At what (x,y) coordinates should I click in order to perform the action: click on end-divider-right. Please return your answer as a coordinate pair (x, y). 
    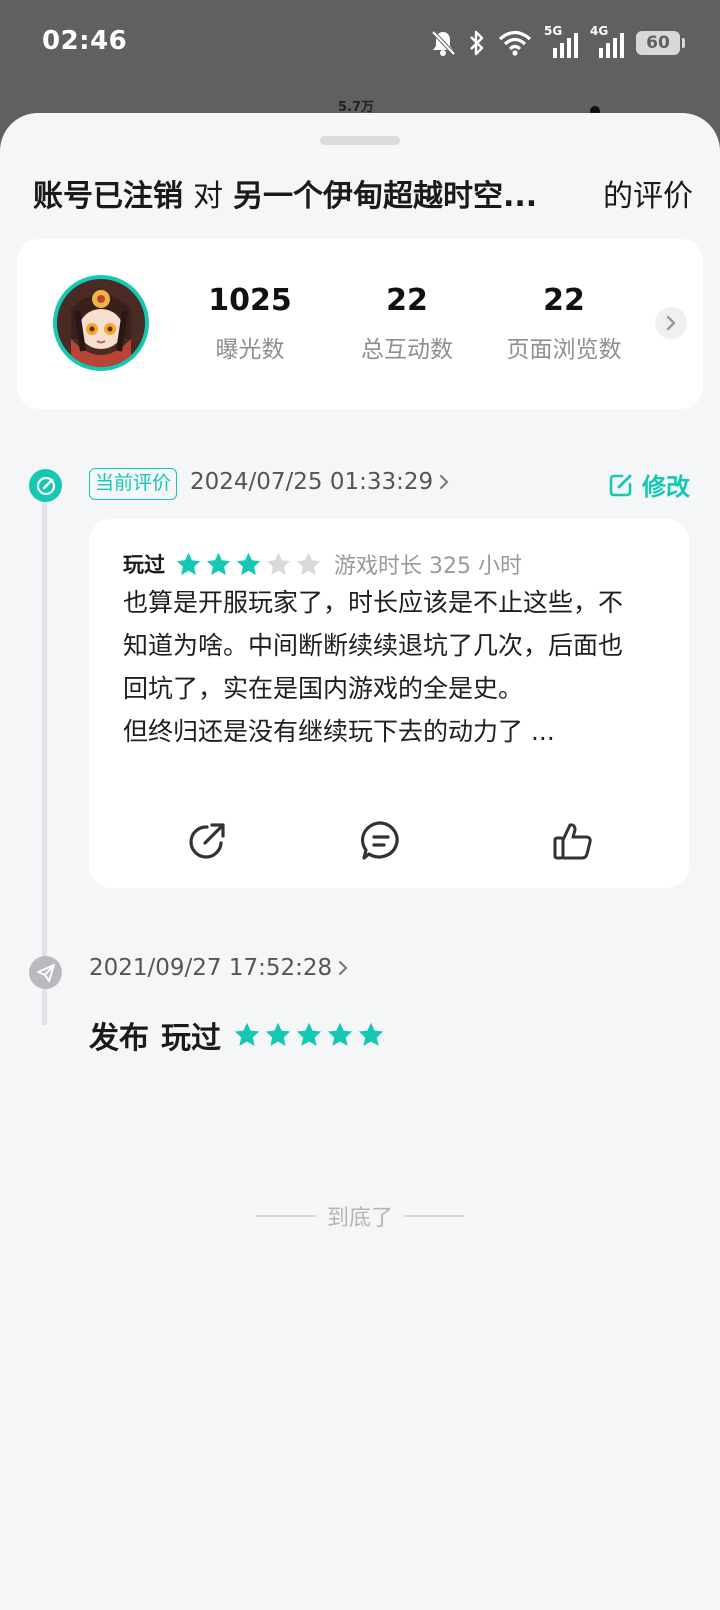
    Looking at the image, I should click on (433, 1216).